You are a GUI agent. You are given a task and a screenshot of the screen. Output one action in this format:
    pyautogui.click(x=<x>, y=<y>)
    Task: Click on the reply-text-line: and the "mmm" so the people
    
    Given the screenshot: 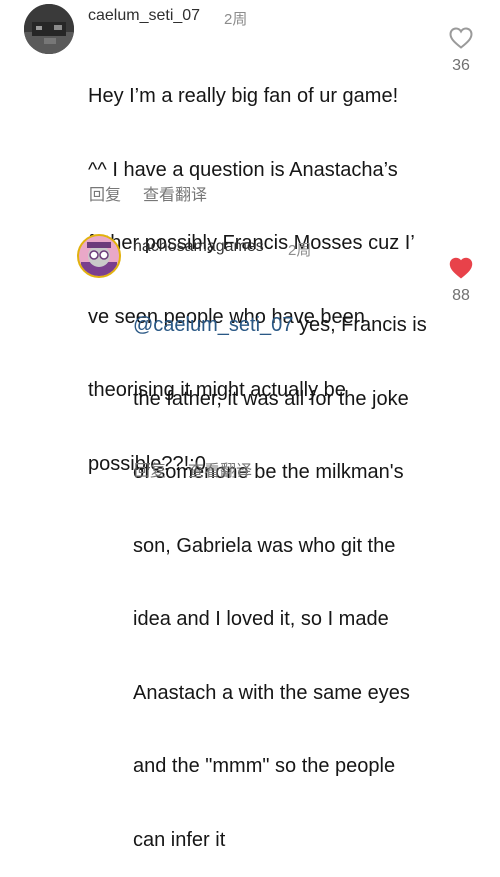 What is the action you would take?
    pyautogui.click(x=264, y=766)
    